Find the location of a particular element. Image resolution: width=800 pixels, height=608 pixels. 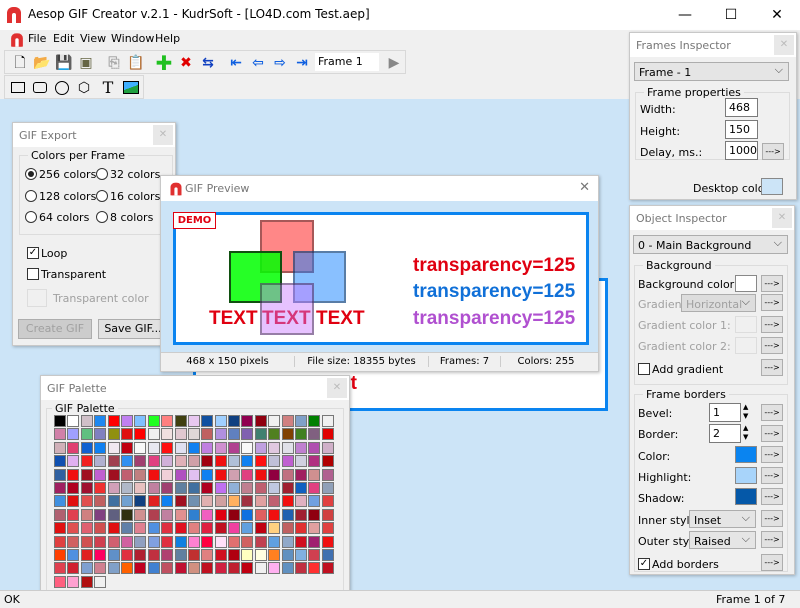

delete-frame-icon: ✖ is located at coordinates (186, 63).